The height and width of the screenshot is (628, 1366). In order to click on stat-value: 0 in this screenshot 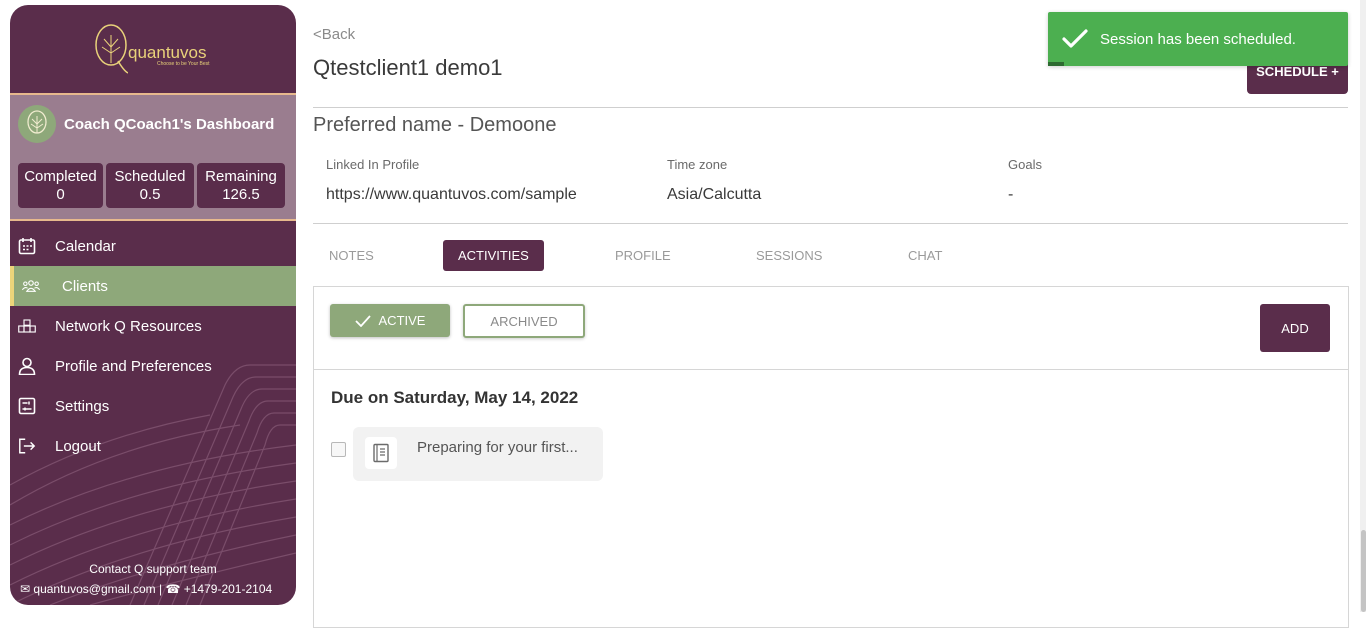, I will do `click(60, 194)`.